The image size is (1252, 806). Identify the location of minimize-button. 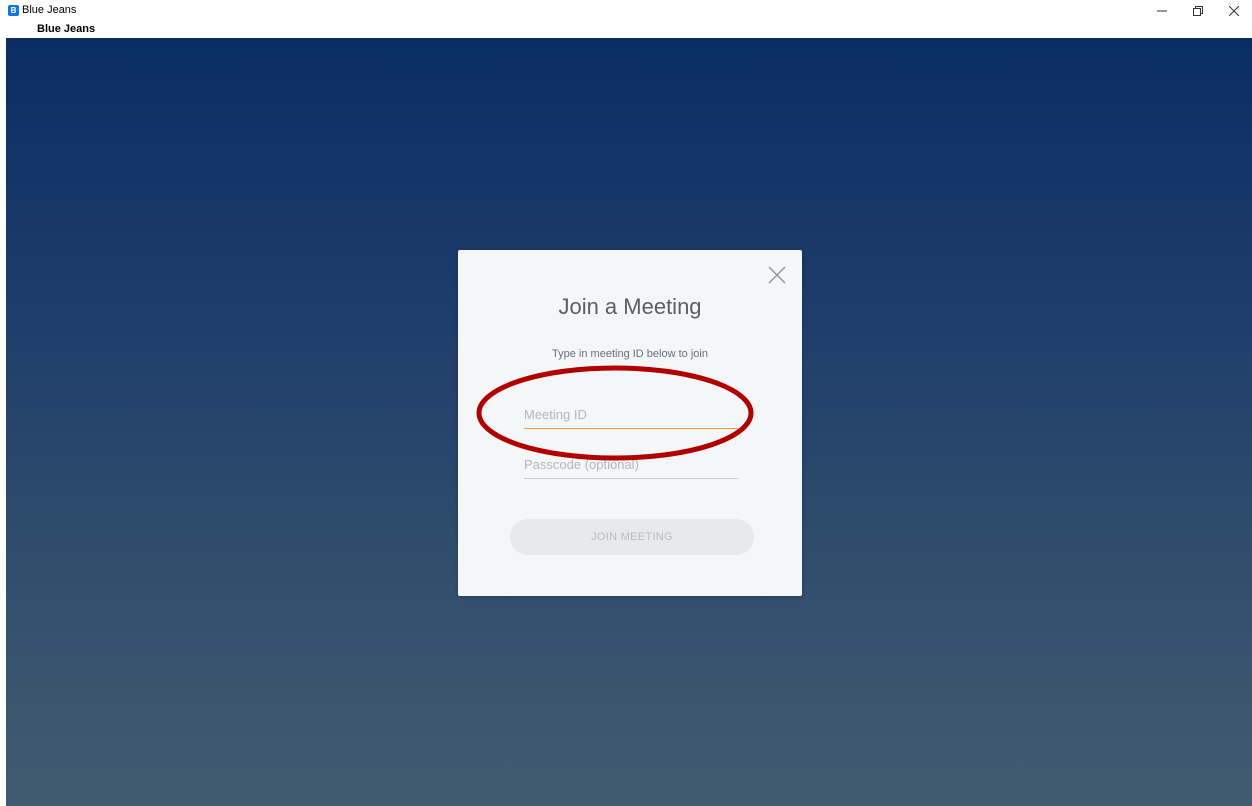
(1162, 11).